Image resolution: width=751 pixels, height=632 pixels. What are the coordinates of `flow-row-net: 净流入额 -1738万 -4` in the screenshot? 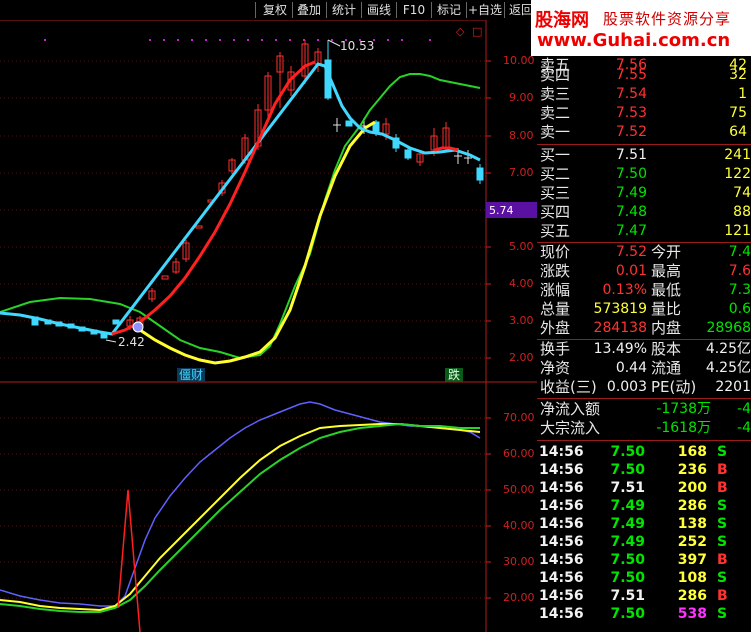 It's located at (645, 409).